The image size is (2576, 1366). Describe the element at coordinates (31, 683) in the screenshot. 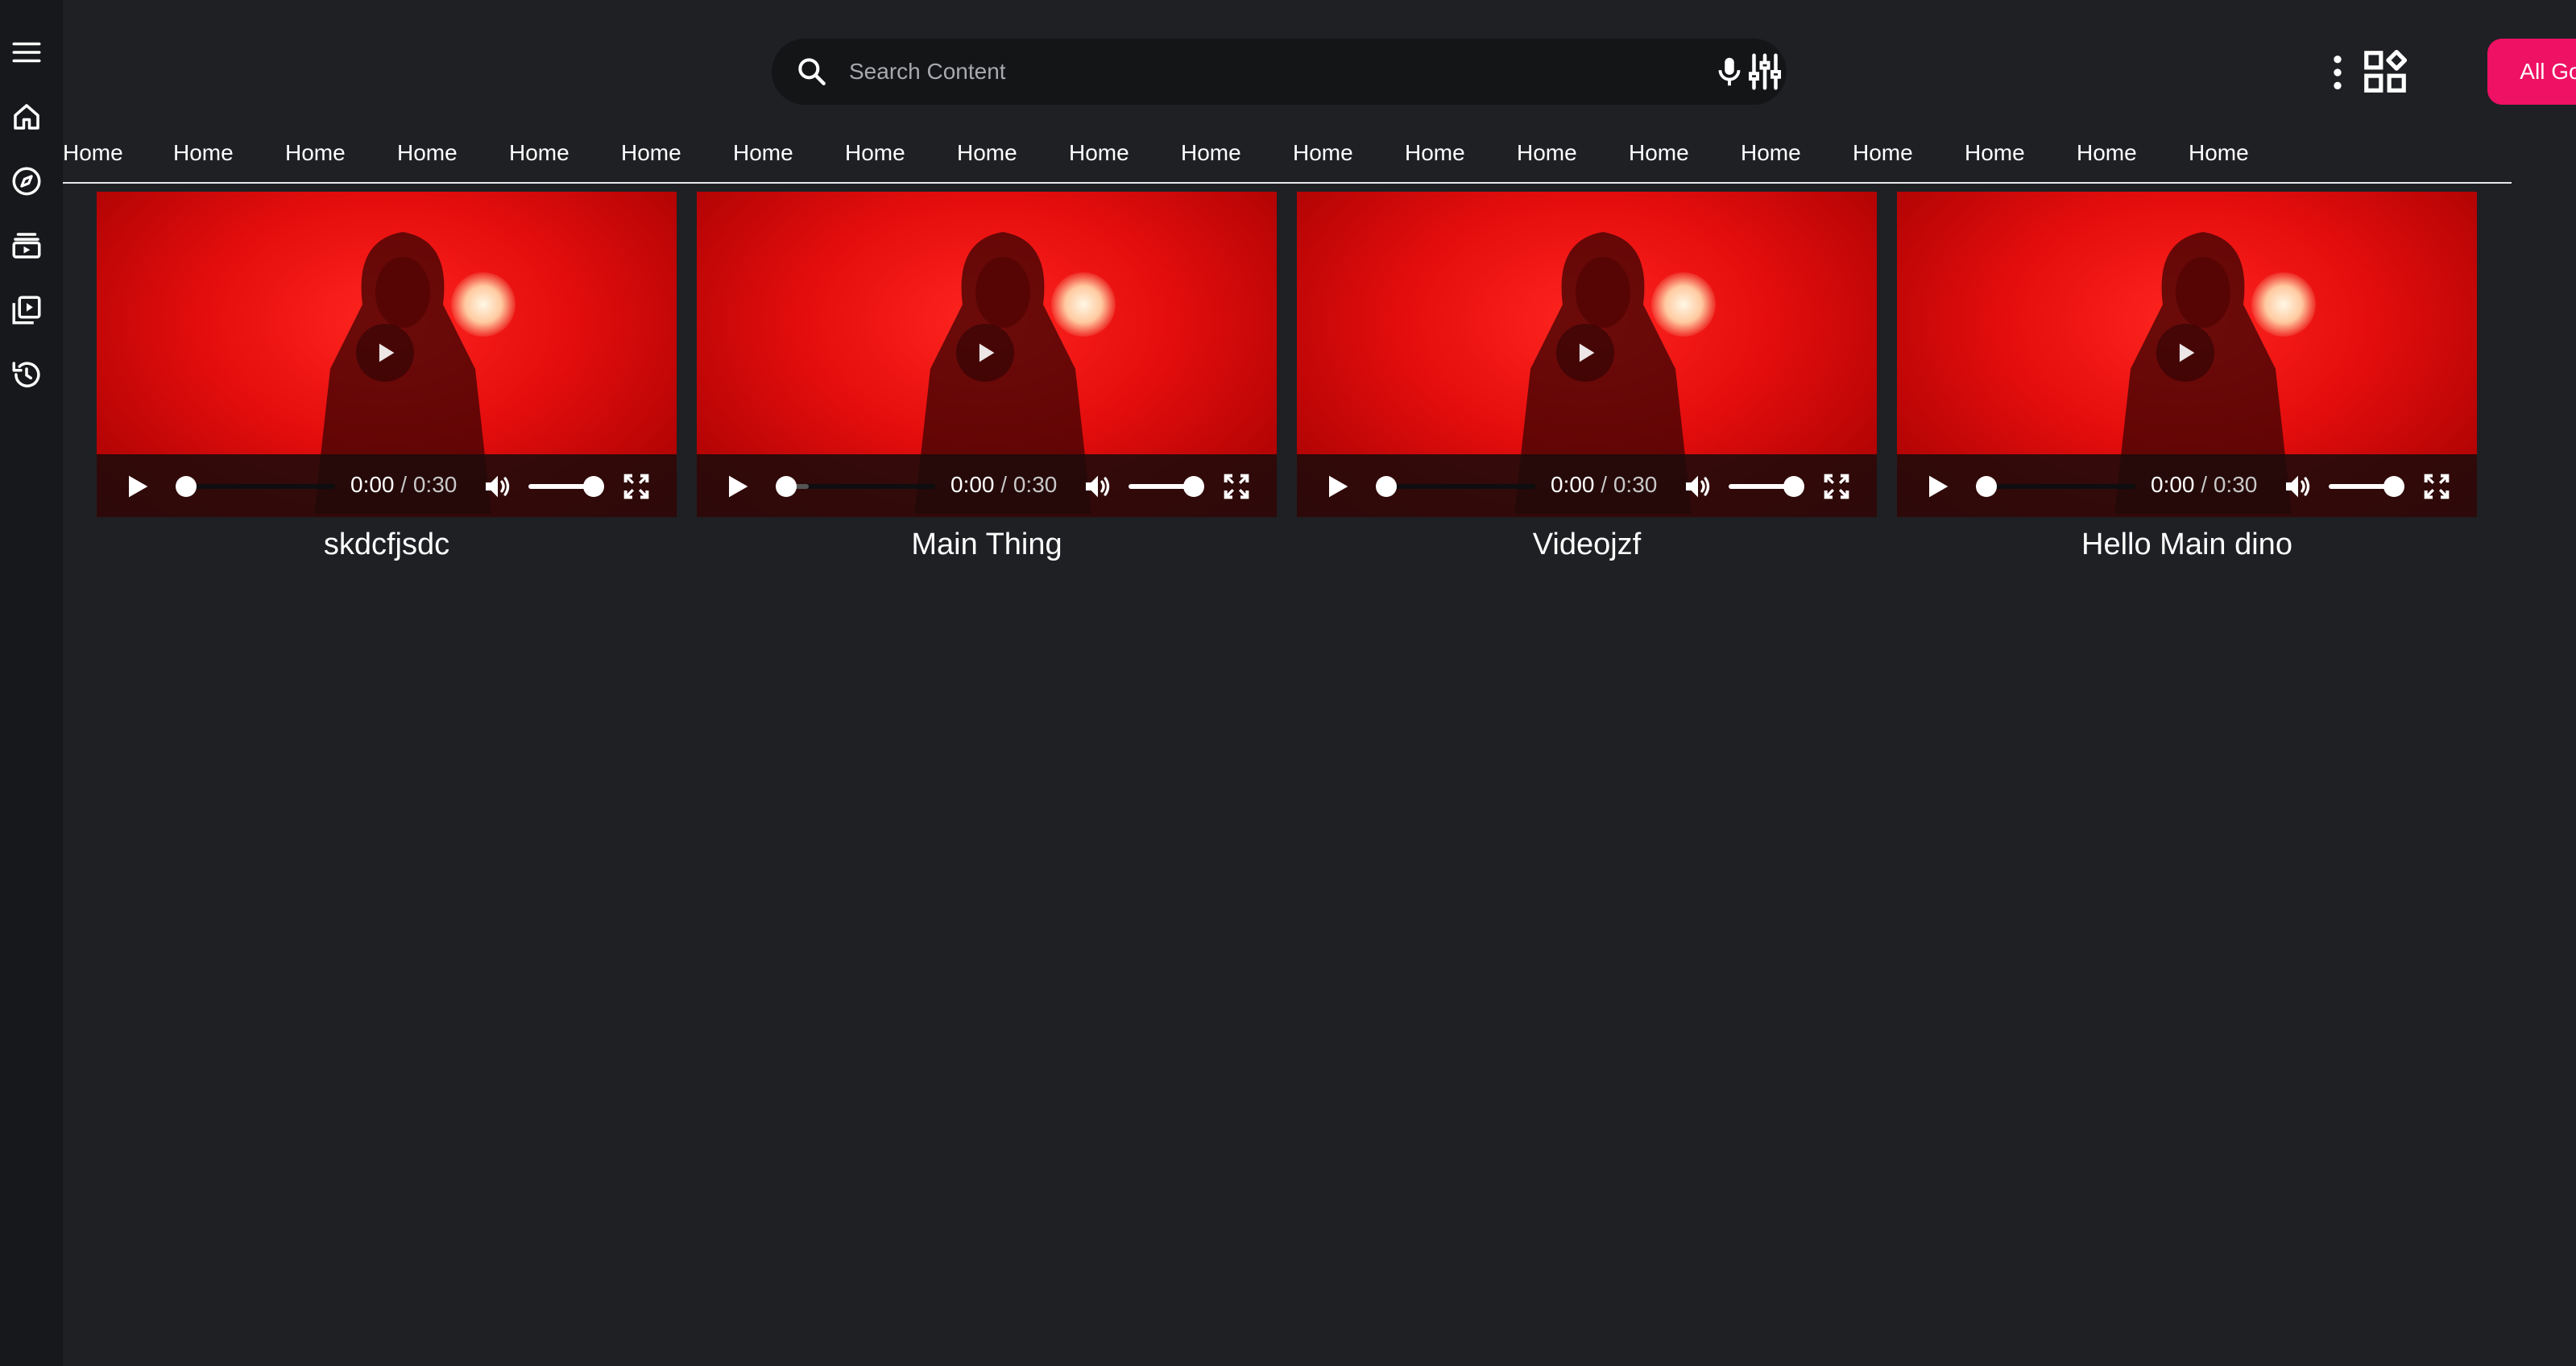

I see `sidebar` at that location.